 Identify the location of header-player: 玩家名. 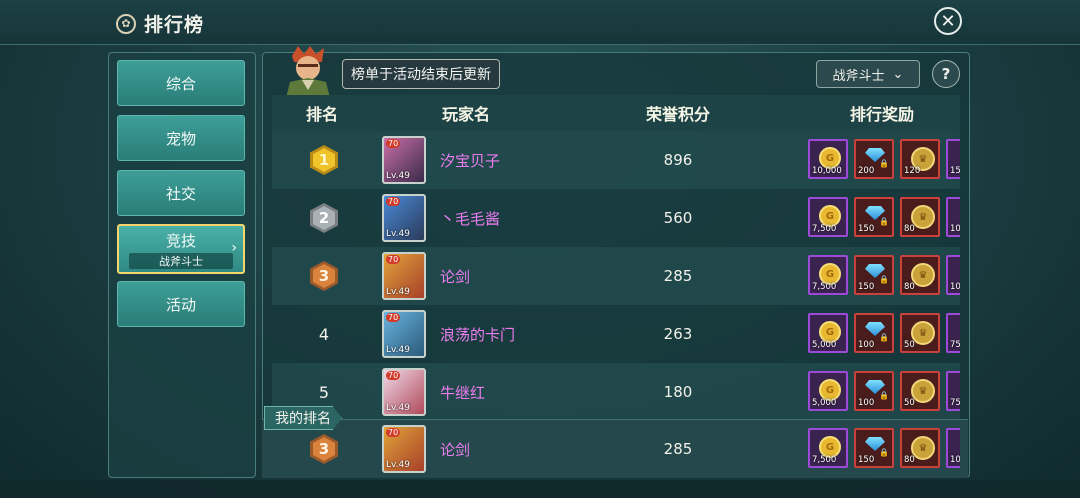
(466, 114).